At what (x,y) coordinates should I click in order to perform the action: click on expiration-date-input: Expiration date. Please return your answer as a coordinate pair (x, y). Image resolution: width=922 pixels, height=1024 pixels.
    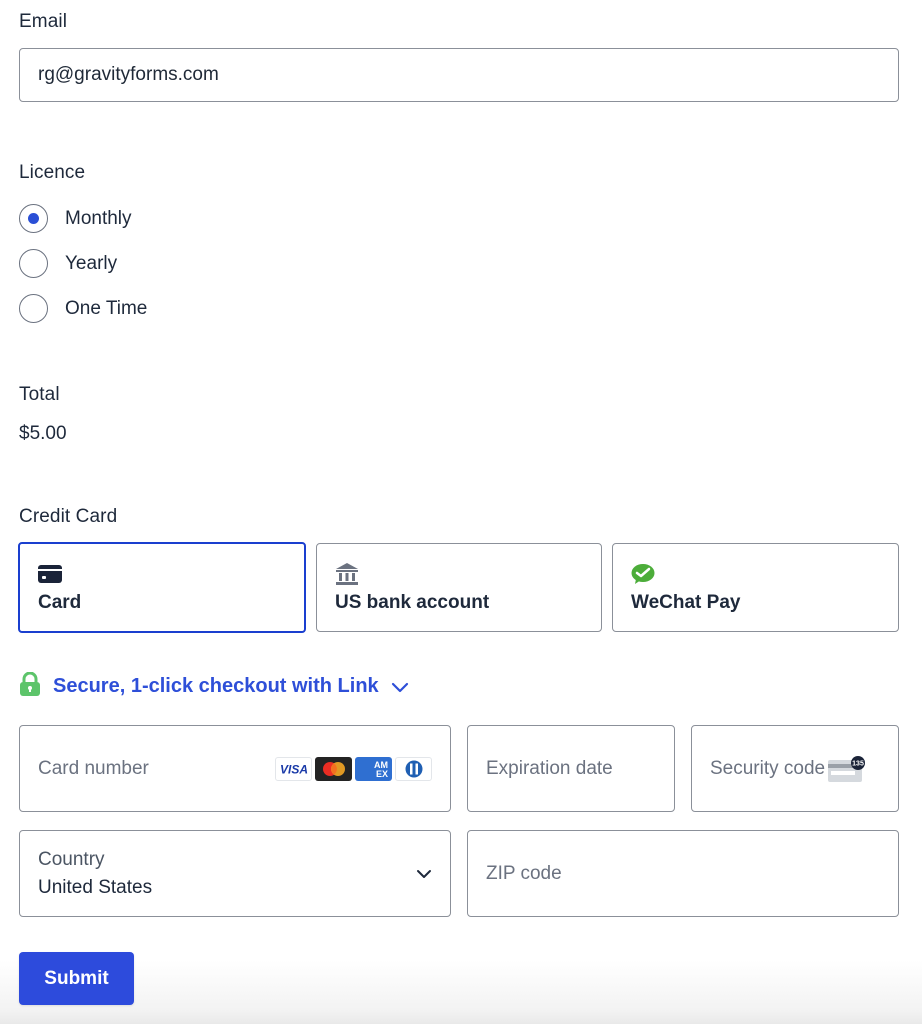
    Looking at the image, I should click on (571, 768).